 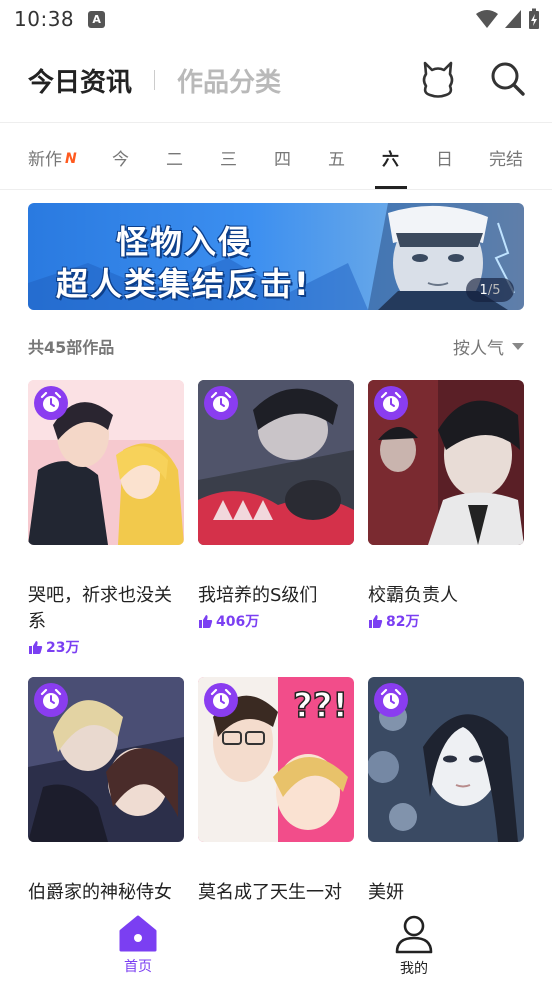 I want to click on header-icons, so click(x=473, y=79).